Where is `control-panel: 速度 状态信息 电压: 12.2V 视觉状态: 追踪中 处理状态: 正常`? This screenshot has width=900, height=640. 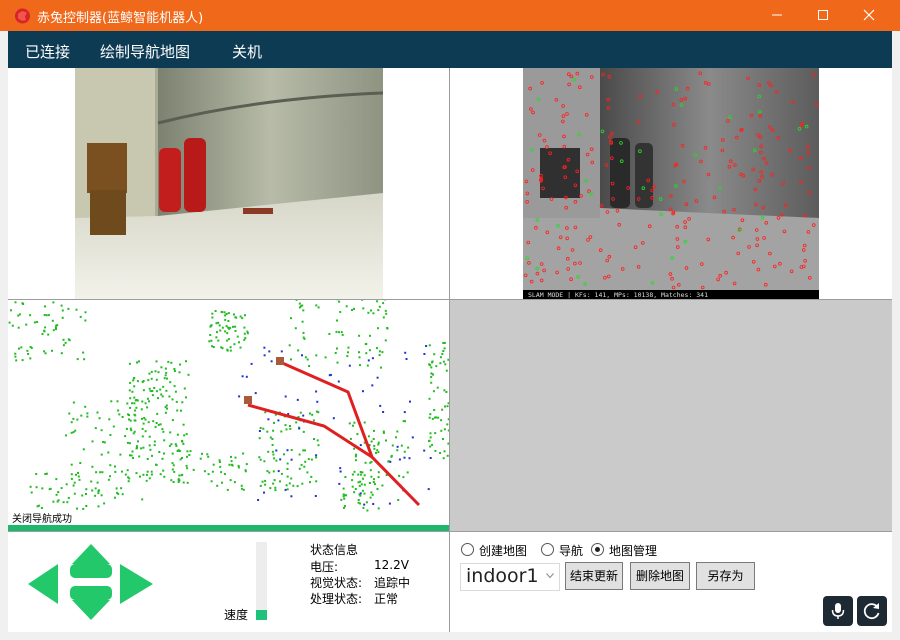 control-panel: 速度 状态信息 电压: 12.2V 视觉状态: 追踪中 处理状态: 正常 is located at coordinates (228, 582).